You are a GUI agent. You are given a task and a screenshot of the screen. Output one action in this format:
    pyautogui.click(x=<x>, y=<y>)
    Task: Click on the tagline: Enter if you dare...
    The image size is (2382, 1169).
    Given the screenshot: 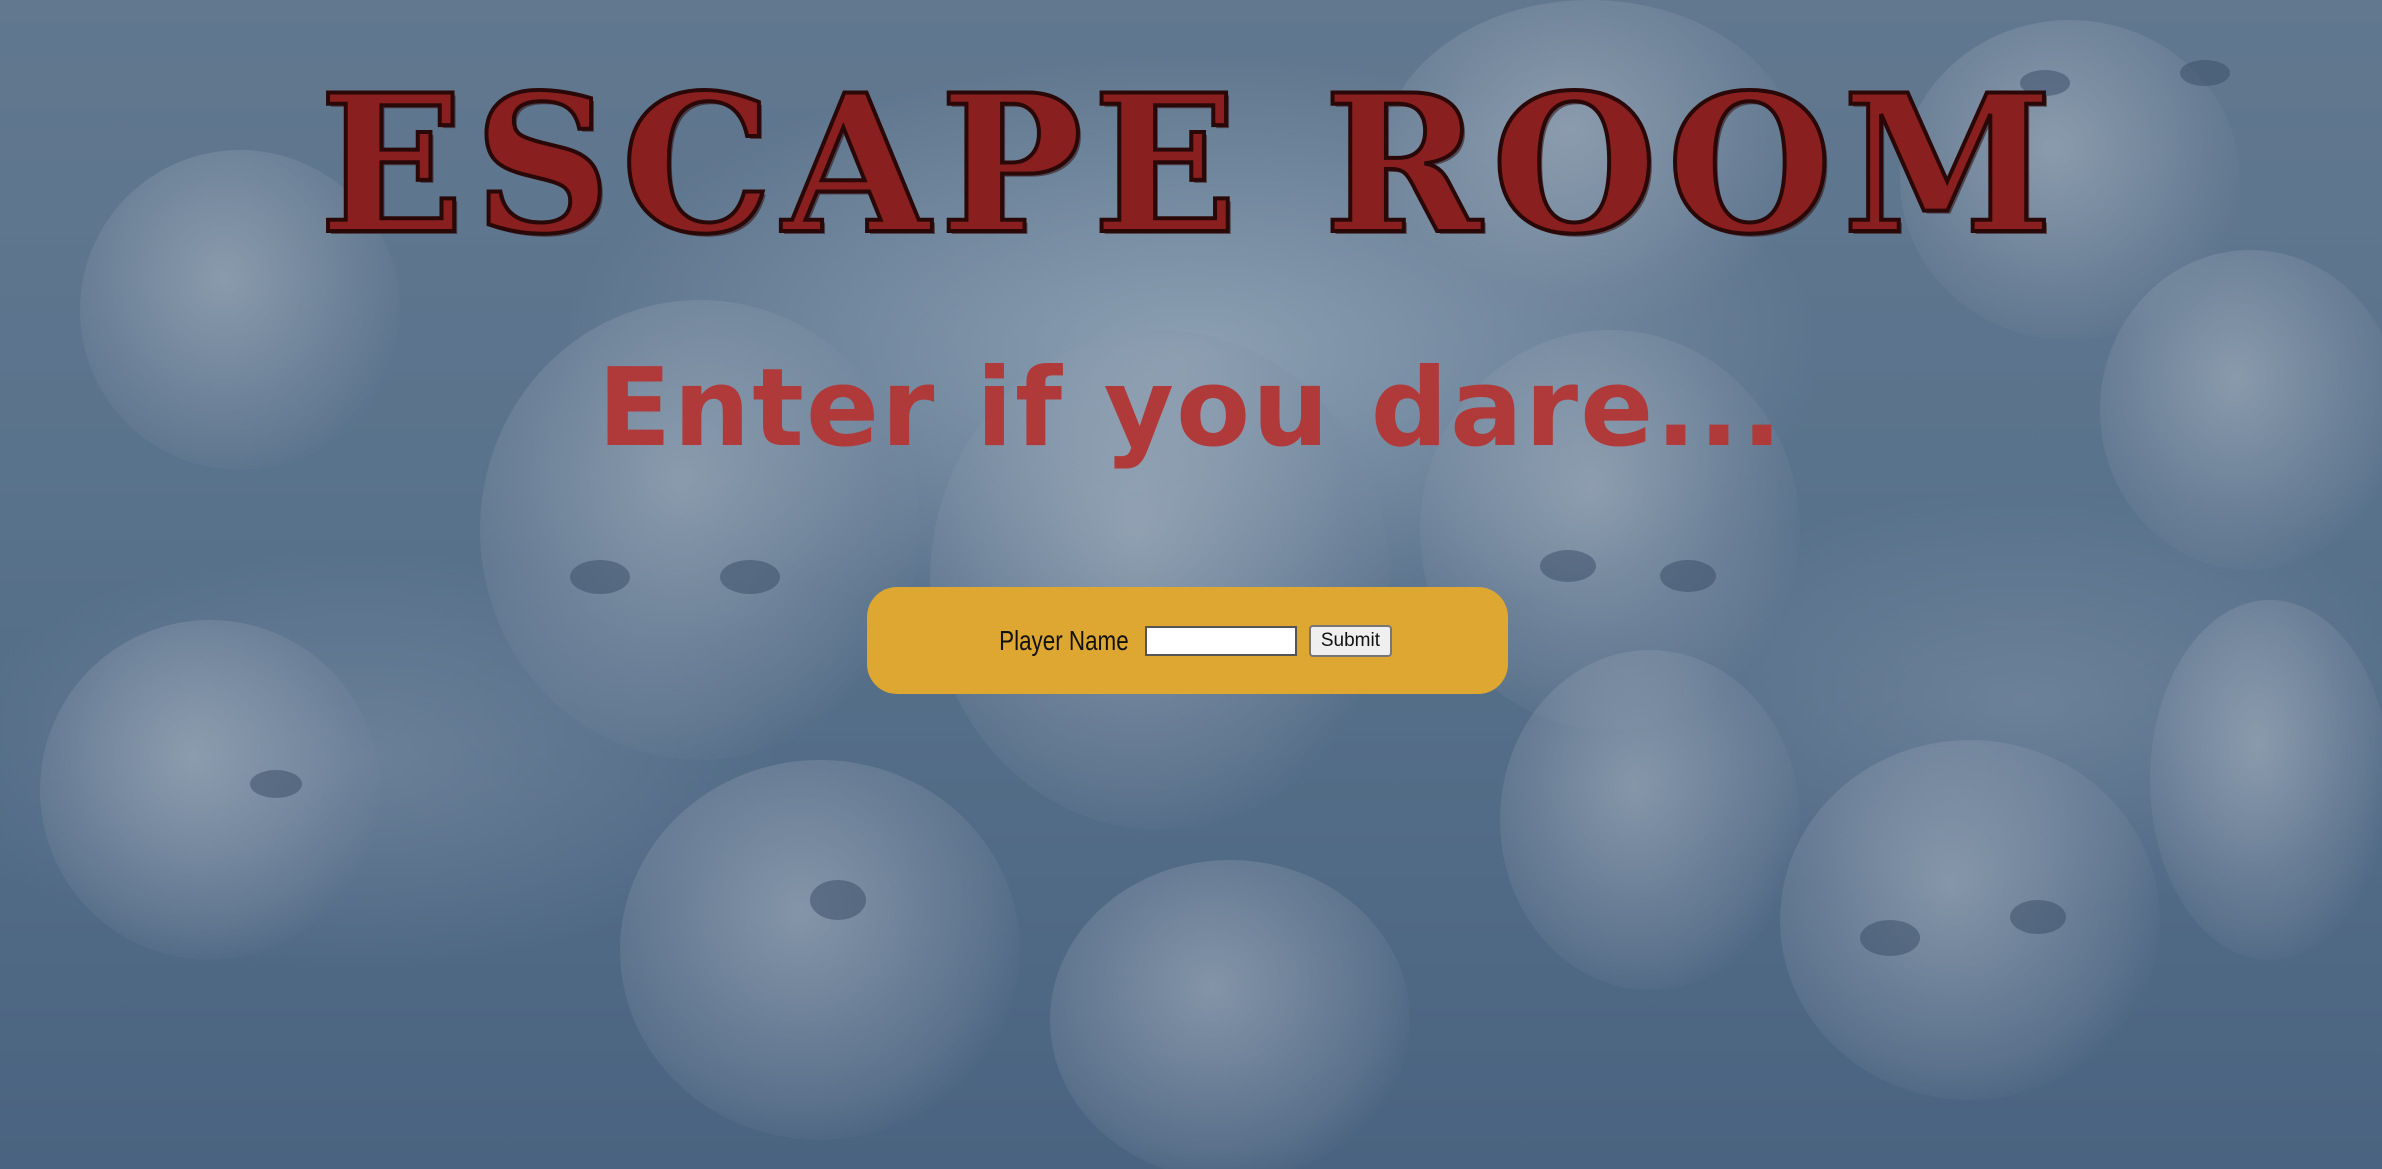 What is the action you would take?
    pyautogui.click(x=1191, y=408)
    